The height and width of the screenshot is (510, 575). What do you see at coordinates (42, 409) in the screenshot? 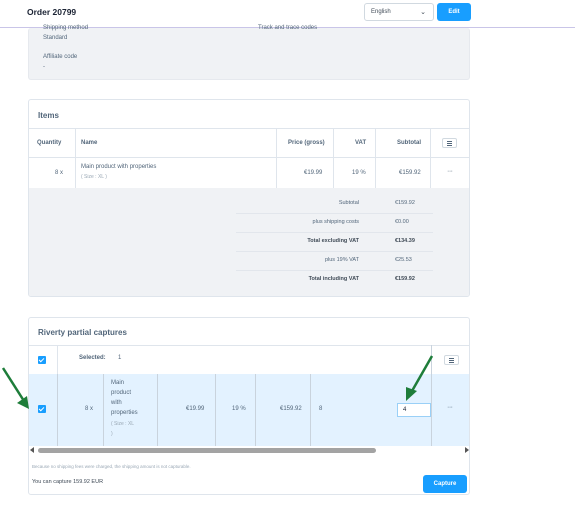
I see `row-checkbox` at bounding box center [42, 409].